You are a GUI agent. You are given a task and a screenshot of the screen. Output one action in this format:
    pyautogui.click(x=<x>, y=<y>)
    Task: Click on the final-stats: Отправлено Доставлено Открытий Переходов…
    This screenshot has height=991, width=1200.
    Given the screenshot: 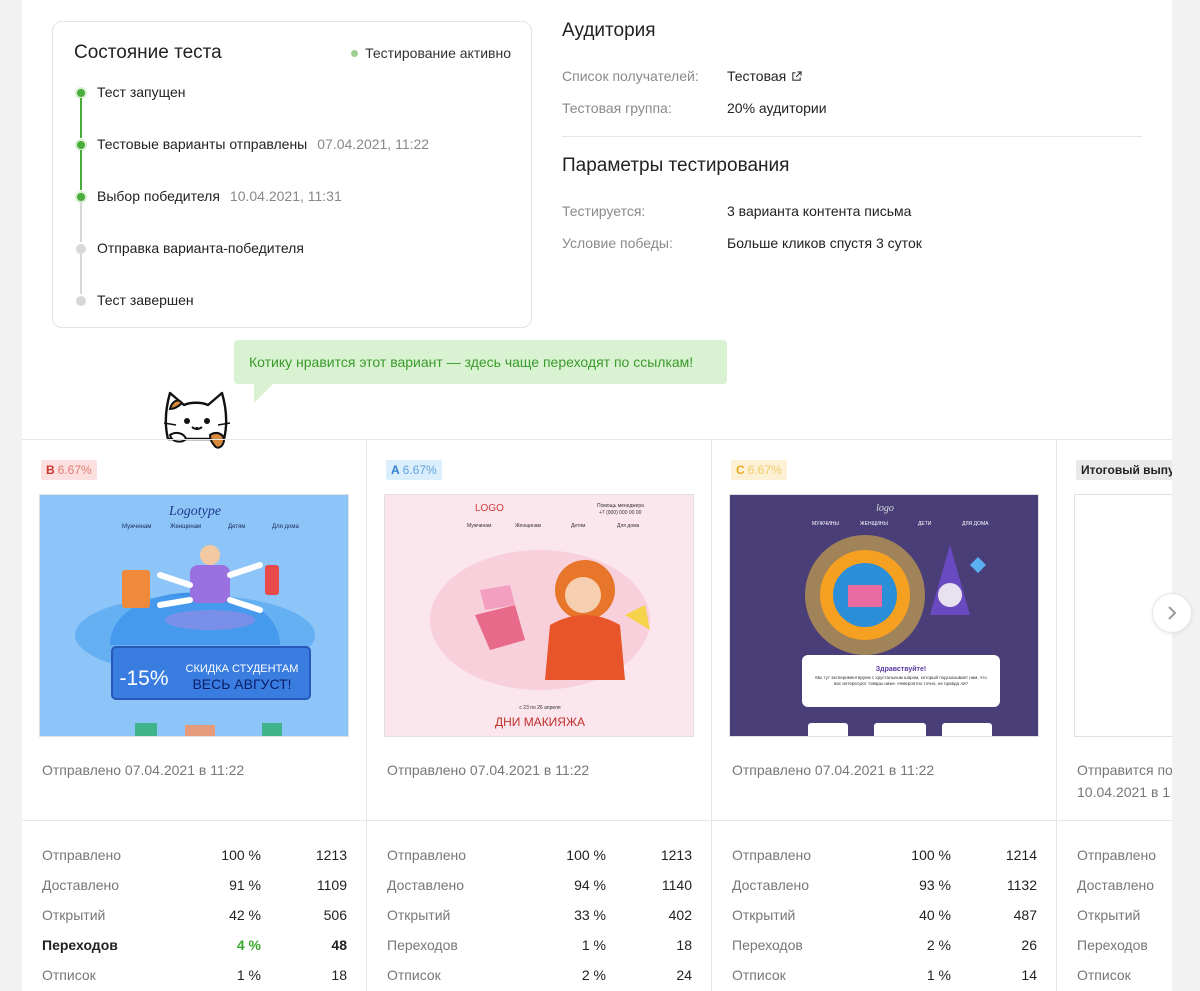 What is the action you would take?
    pyautogui.click(x=1124, y=915)
    